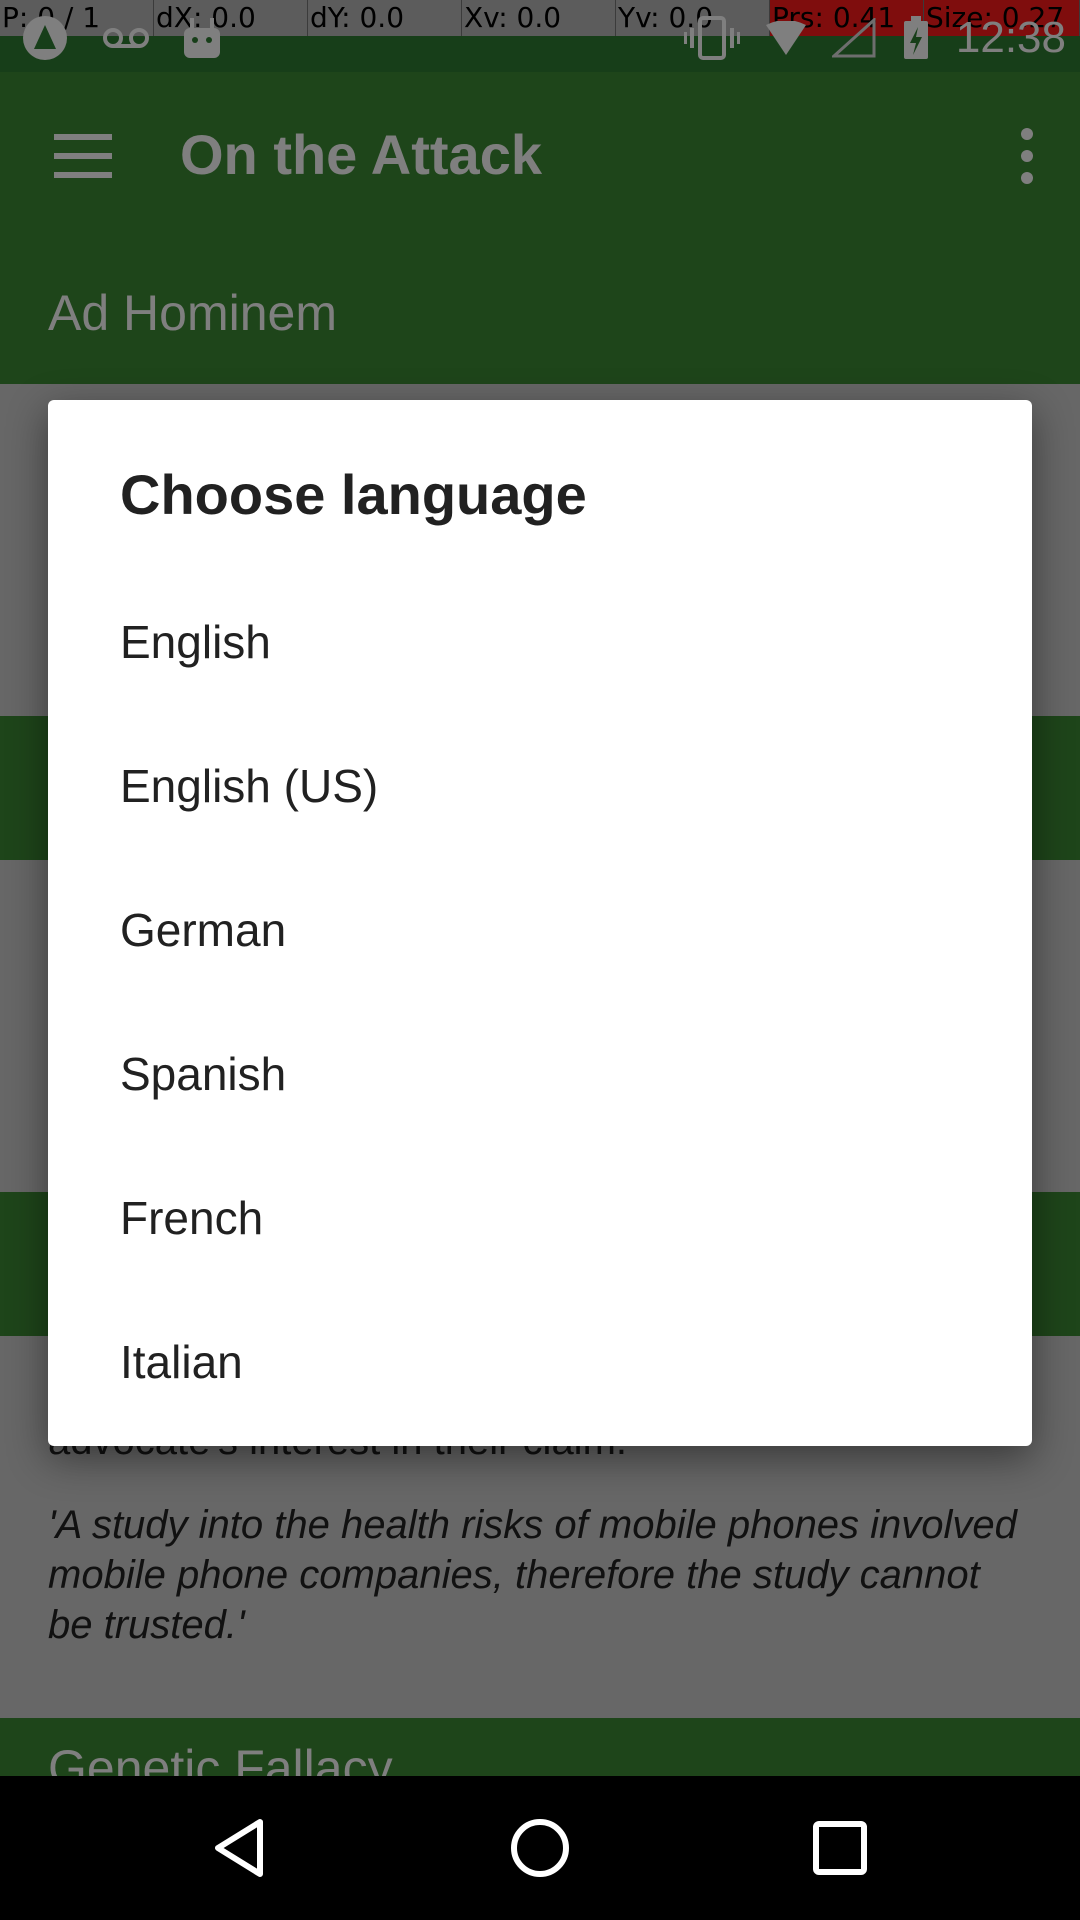 Image resolution: width=1080 pixels, height=1920 pixels. I want to click on language-option-italian: Italian, so click(540, 1362).